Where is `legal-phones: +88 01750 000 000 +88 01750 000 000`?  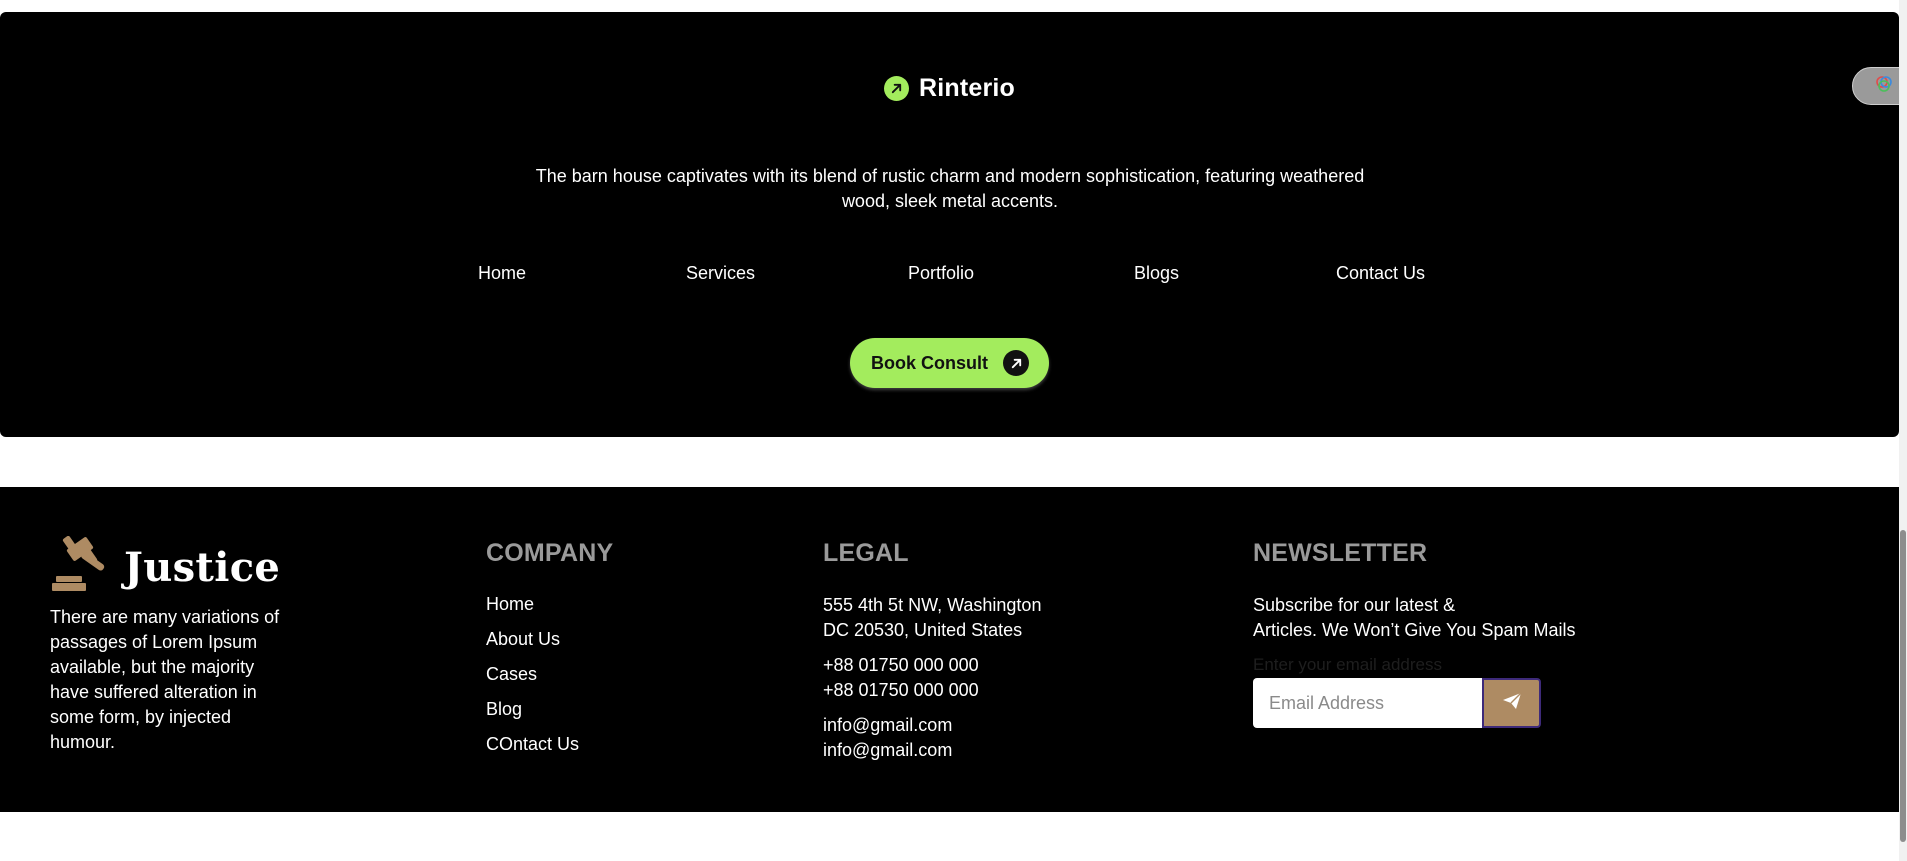 legal-phones: +88 01750 000 000 +88 01750 000 000 is located at coordinates (901, 678).